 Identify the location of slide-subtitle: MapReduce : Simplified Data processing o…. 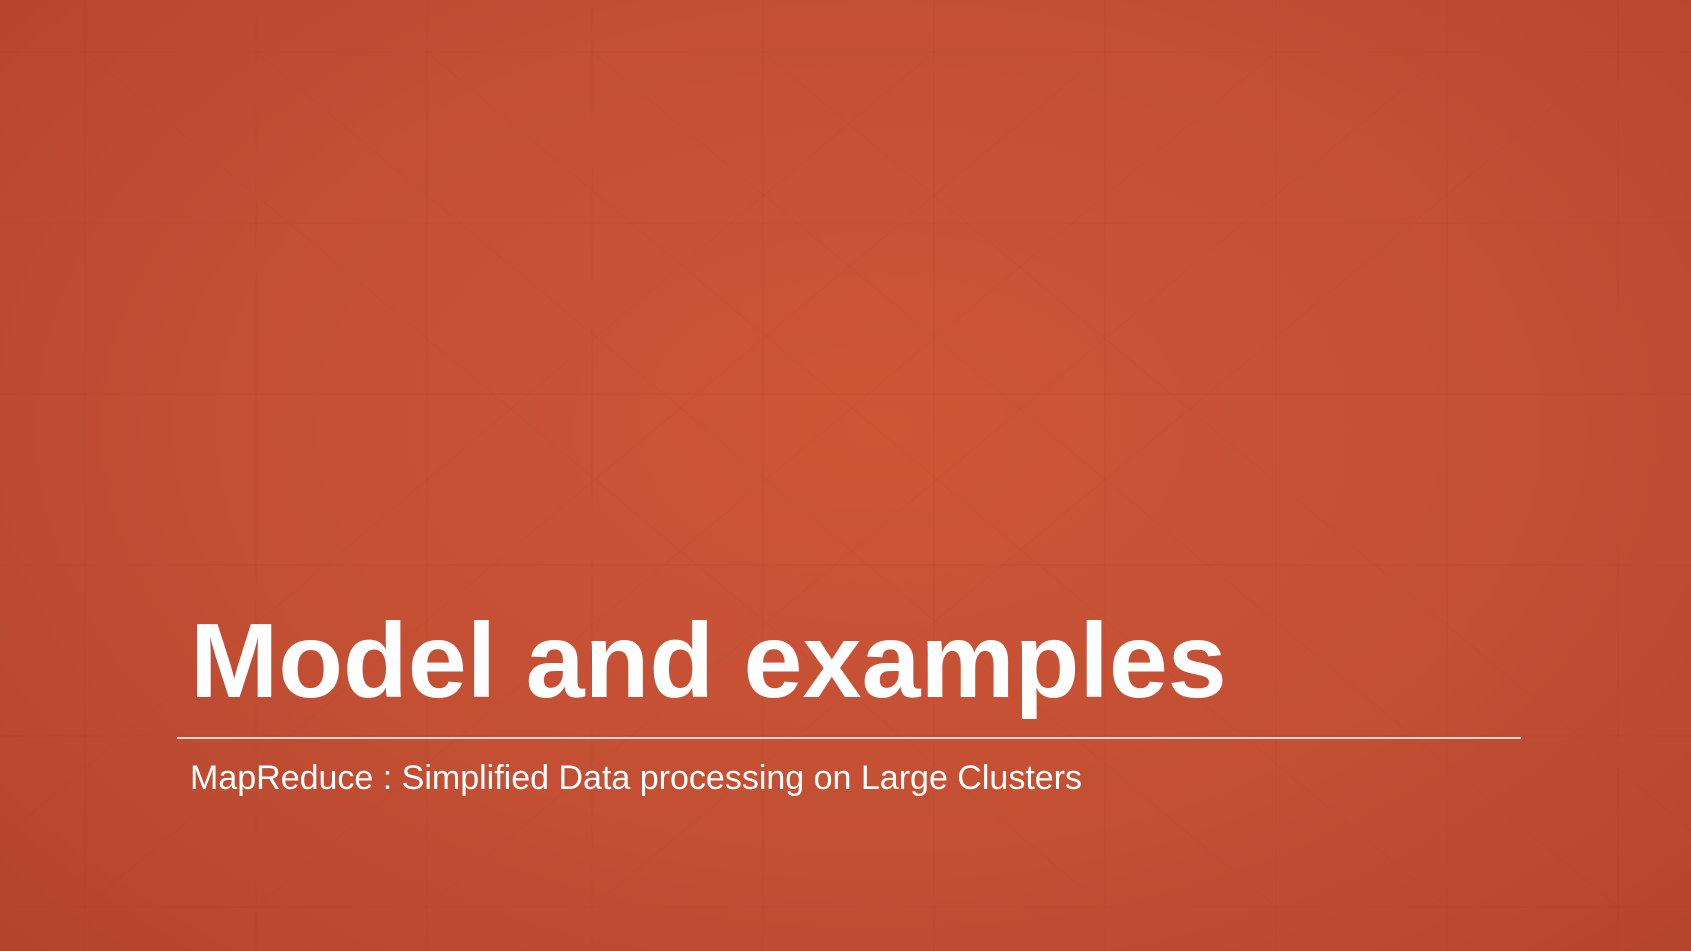
(636, 778).